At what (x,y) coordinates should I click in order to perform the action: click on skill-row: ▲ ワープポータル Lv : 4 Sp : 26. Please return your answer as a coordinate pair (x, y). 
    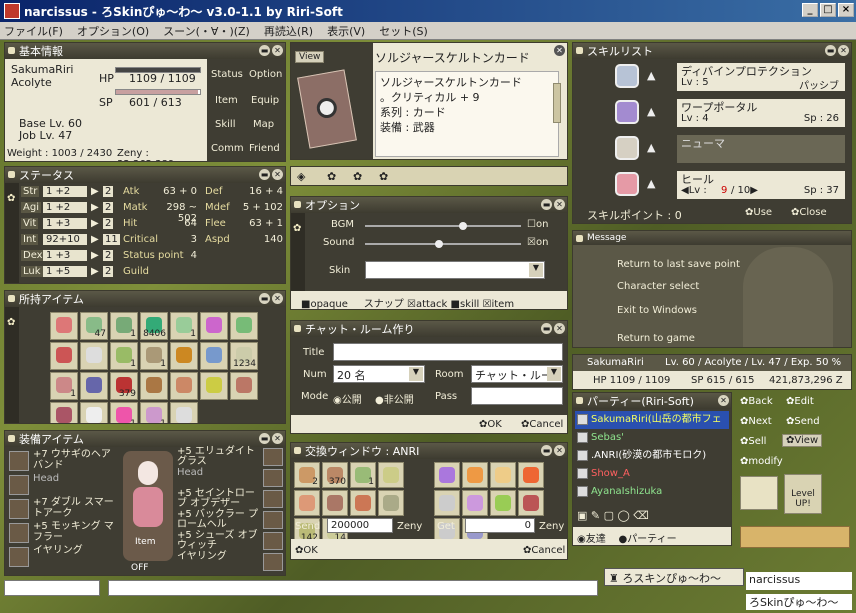
    Looking at the image, I should click on (712, 113).